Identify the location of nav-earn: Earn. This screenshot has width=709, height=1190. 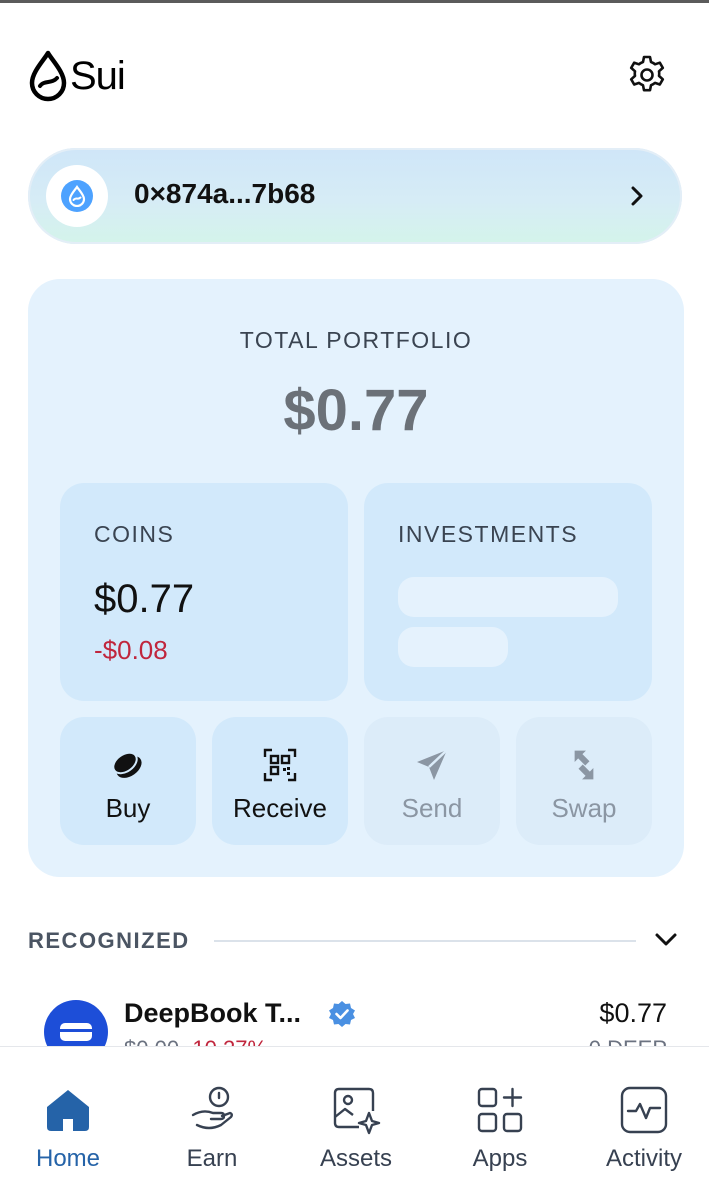
(212, 1118).